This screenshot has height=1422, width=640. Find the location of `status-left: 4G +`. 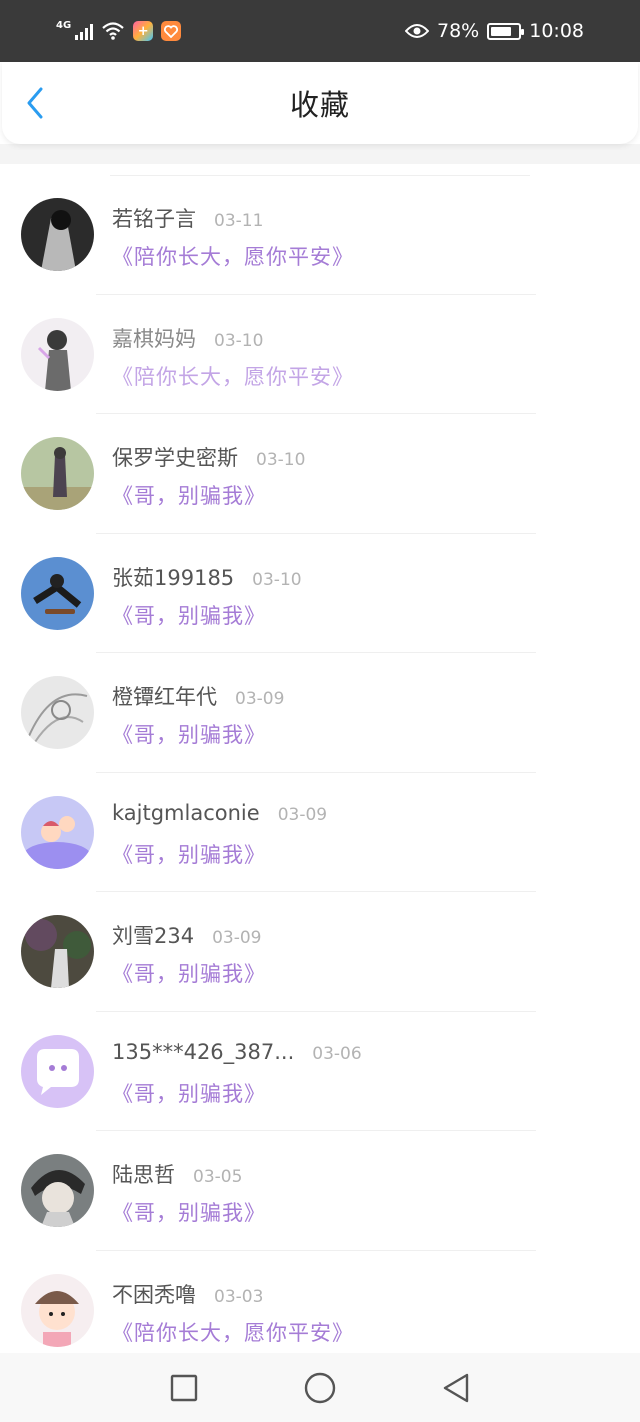

status-left: 4G + is located at coordinates (119, 30).